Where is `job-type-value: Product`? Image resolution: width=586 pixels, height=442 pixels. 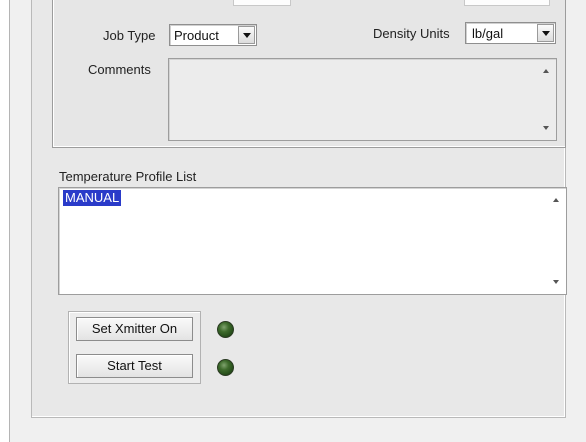 job-type-value: Product is located at coordinates (196, 35).